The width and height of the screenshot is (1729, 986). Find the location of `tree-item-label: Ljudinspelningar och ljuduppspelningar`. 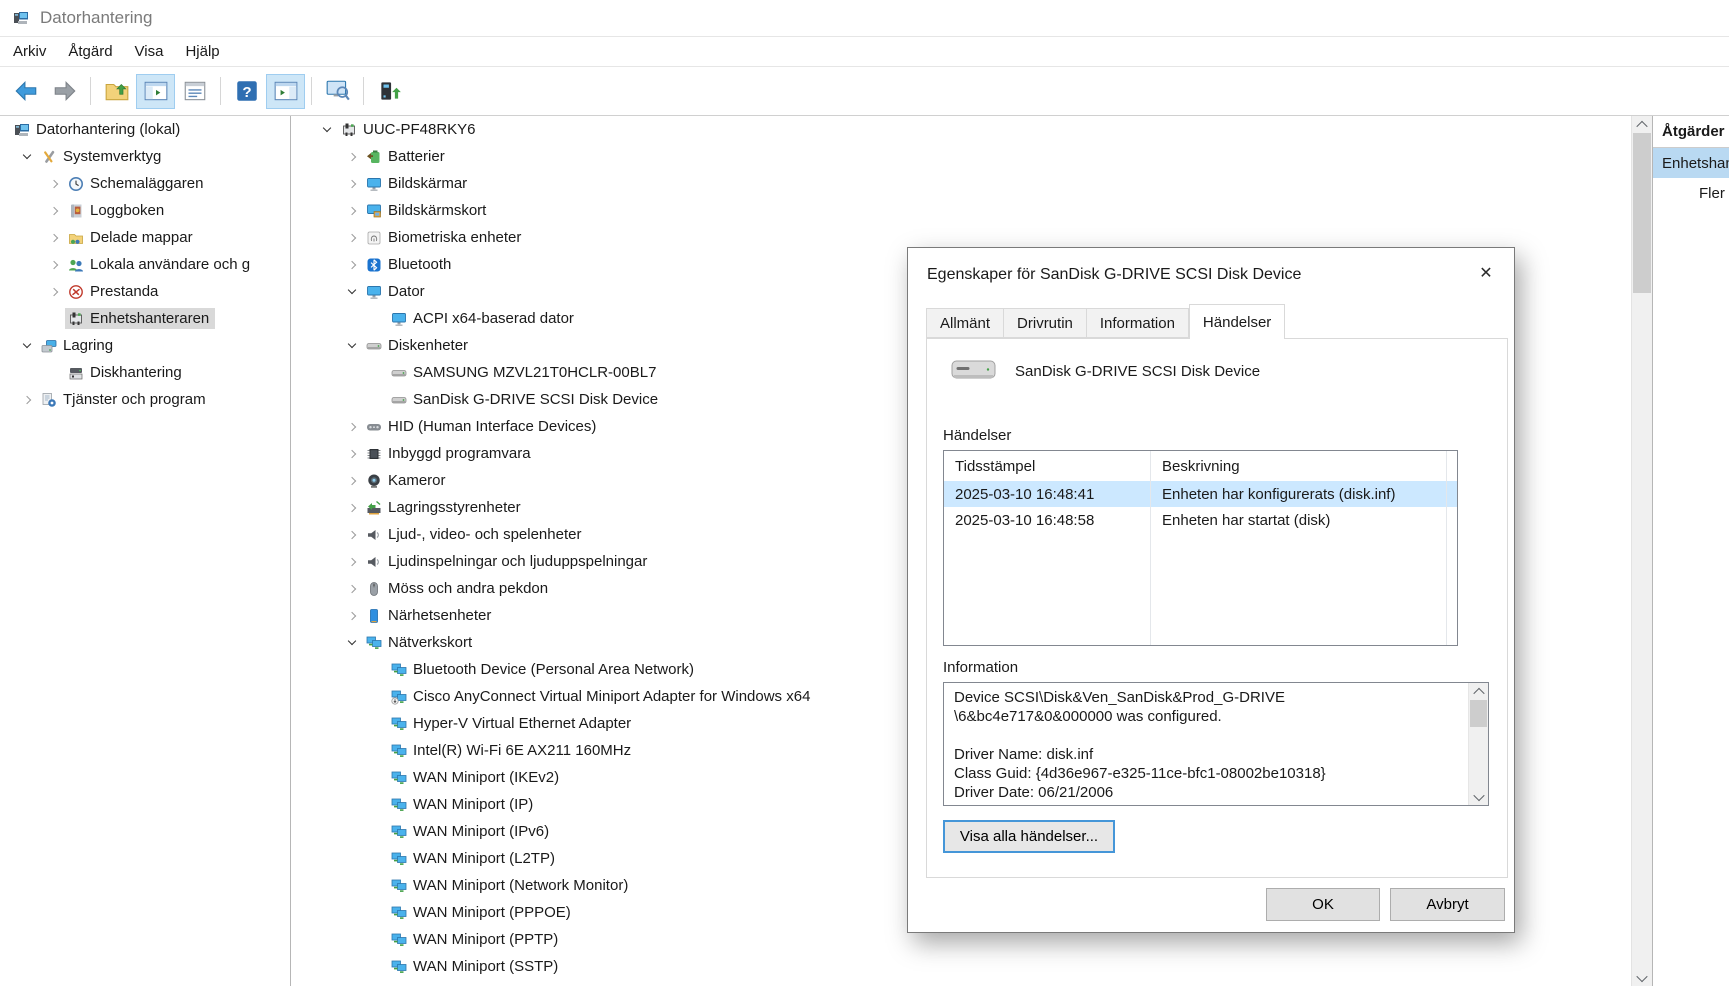

tree-item-label: Ljudinspelningar och ljuduppspelningar is located at coordinates (518, 561).